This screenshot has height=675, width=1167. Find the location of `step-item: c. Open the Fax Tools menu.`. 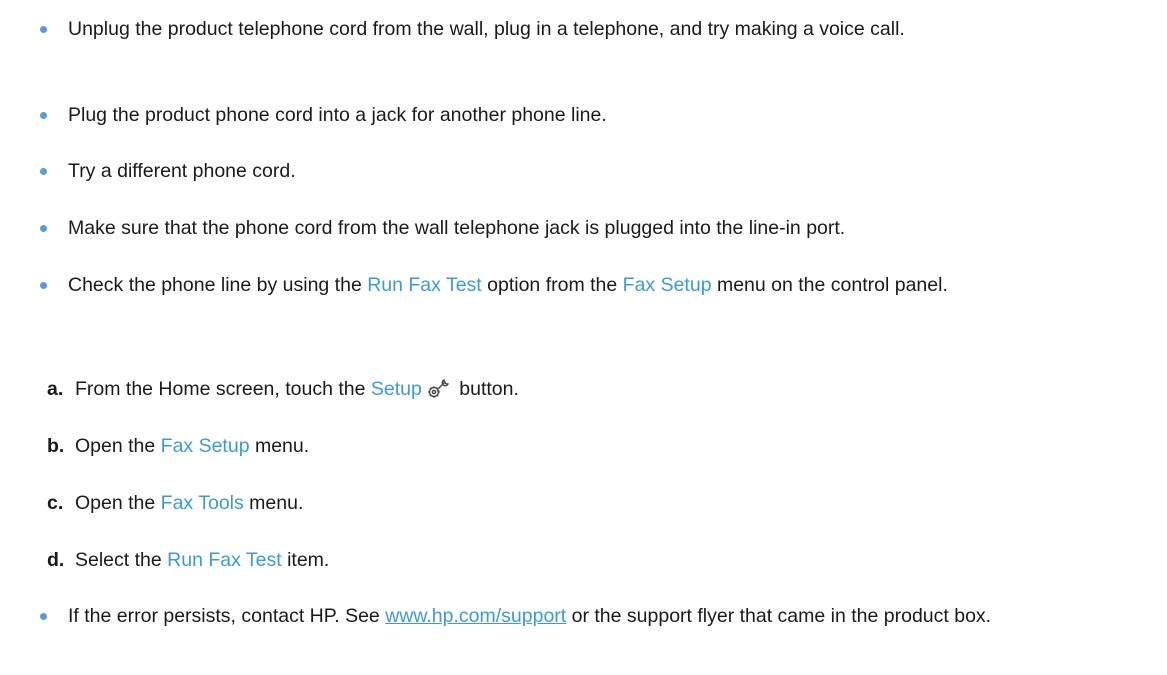

step-item: c. Open the Fax Tools menu. is located at coordinates (561, 503).